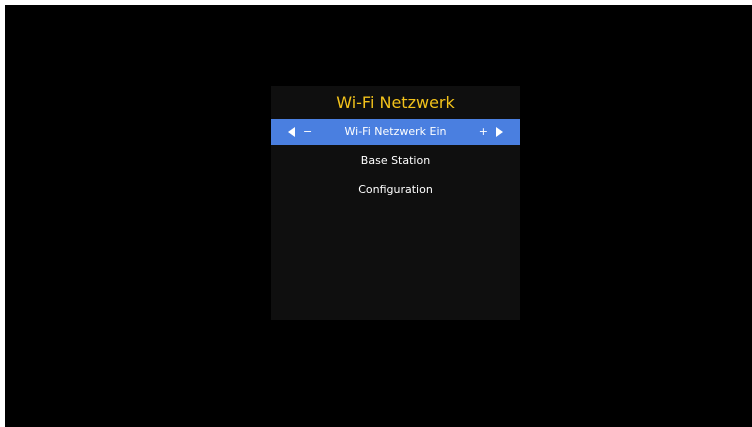  I want to click on menu-item-wifi-network: − Wi-Fi Netzwerk Ein +, so click(395, 132).